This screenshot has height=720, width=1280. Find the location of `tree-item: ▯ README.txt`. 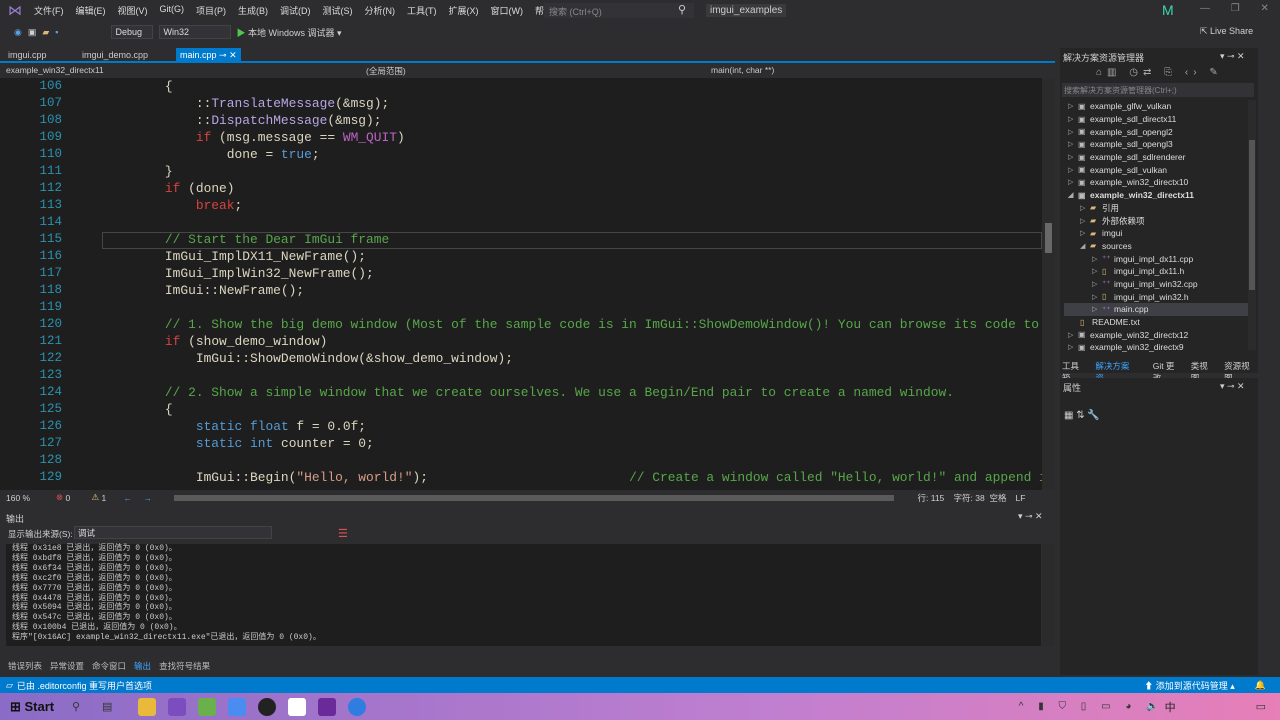

tree-item: ▯ README.txt is located at coordinates (1156, 322).